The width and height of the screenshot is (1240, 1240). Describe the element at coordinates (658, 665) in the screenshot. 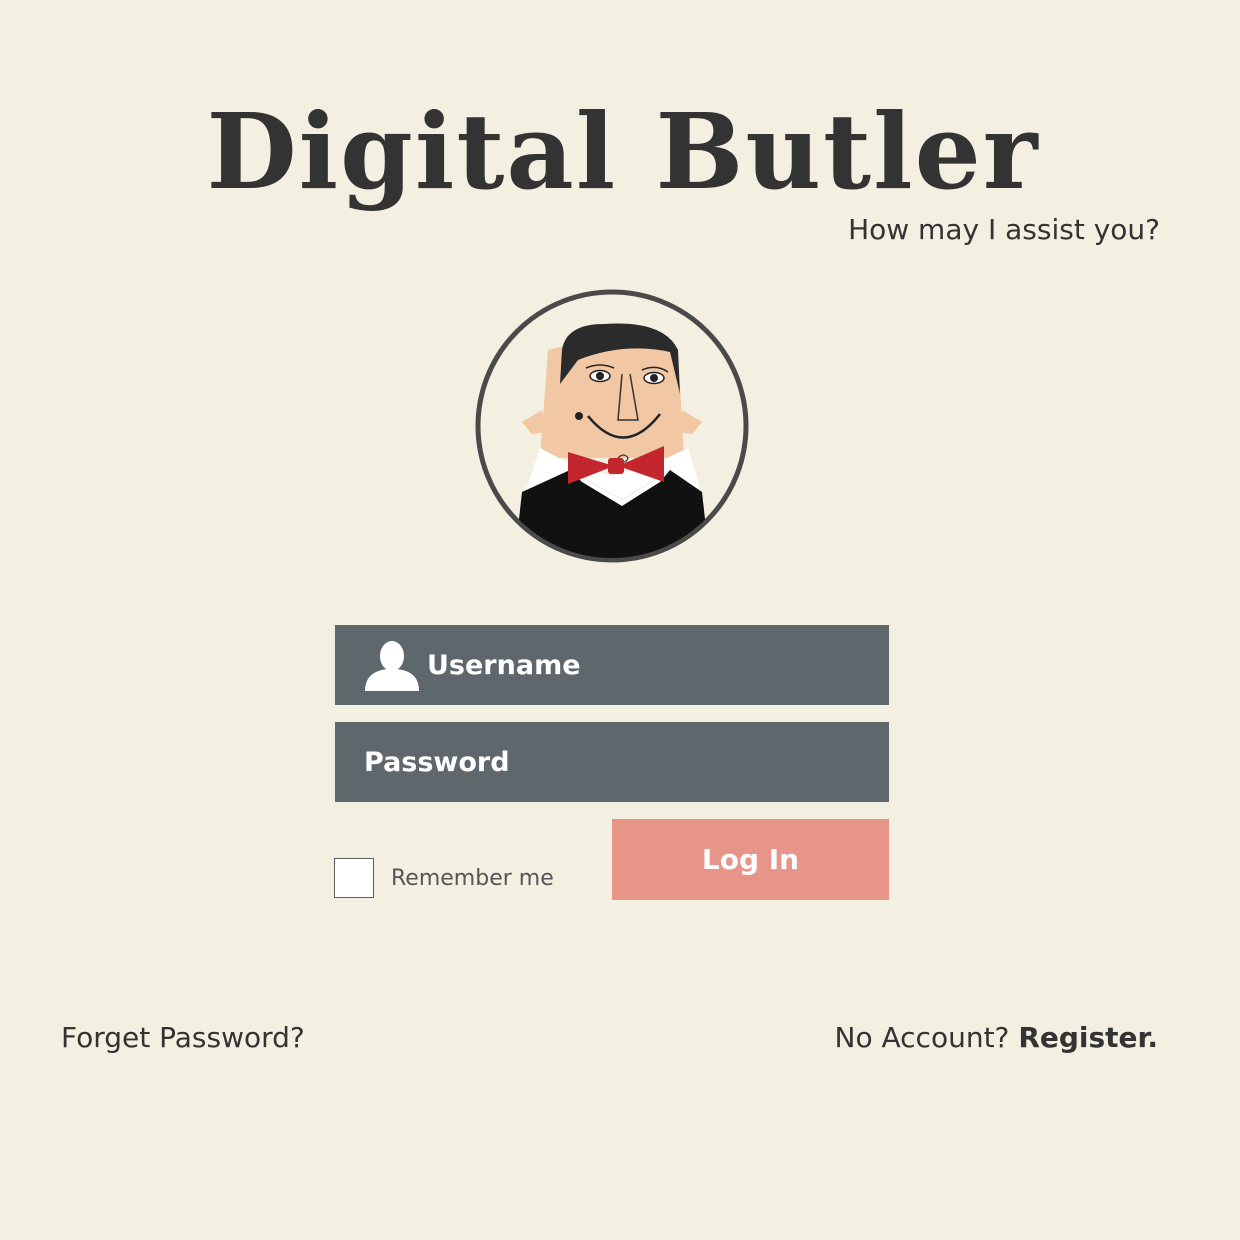

I see `username-input` at that location.